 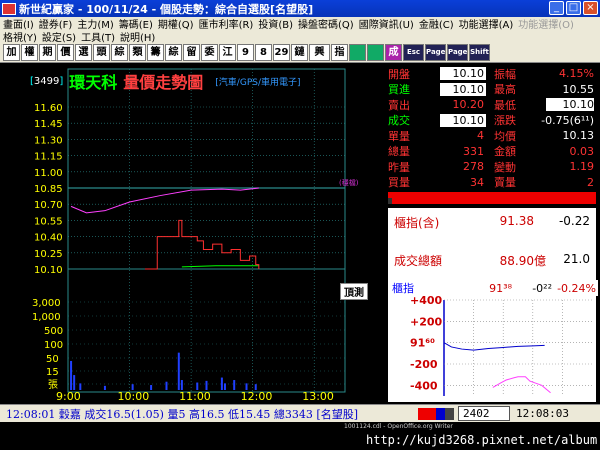 What do you see at coordinates (137, 36) in the screenshot?
I see `menu-item-sub-3: 說明(H)` at bounding box center [137, 36].